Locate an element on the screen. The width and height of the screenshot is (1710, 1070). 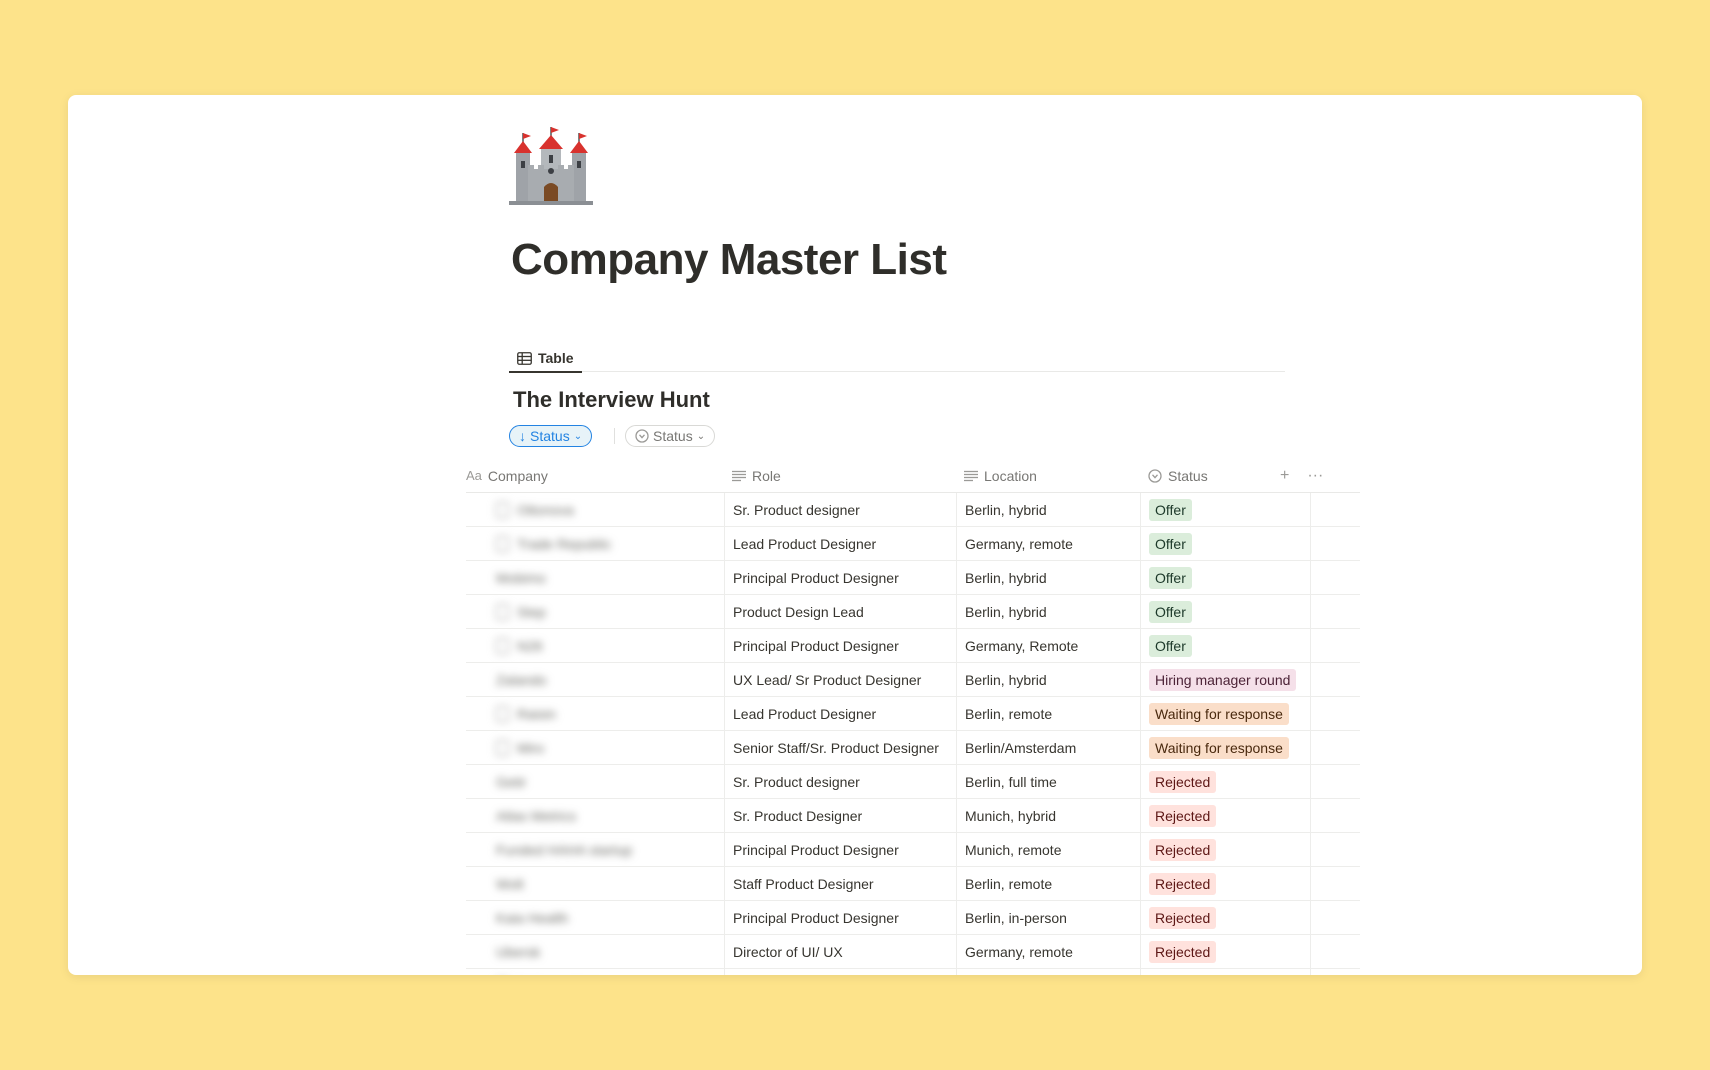
company-cell: Miro is located at coordinates (595, 747).